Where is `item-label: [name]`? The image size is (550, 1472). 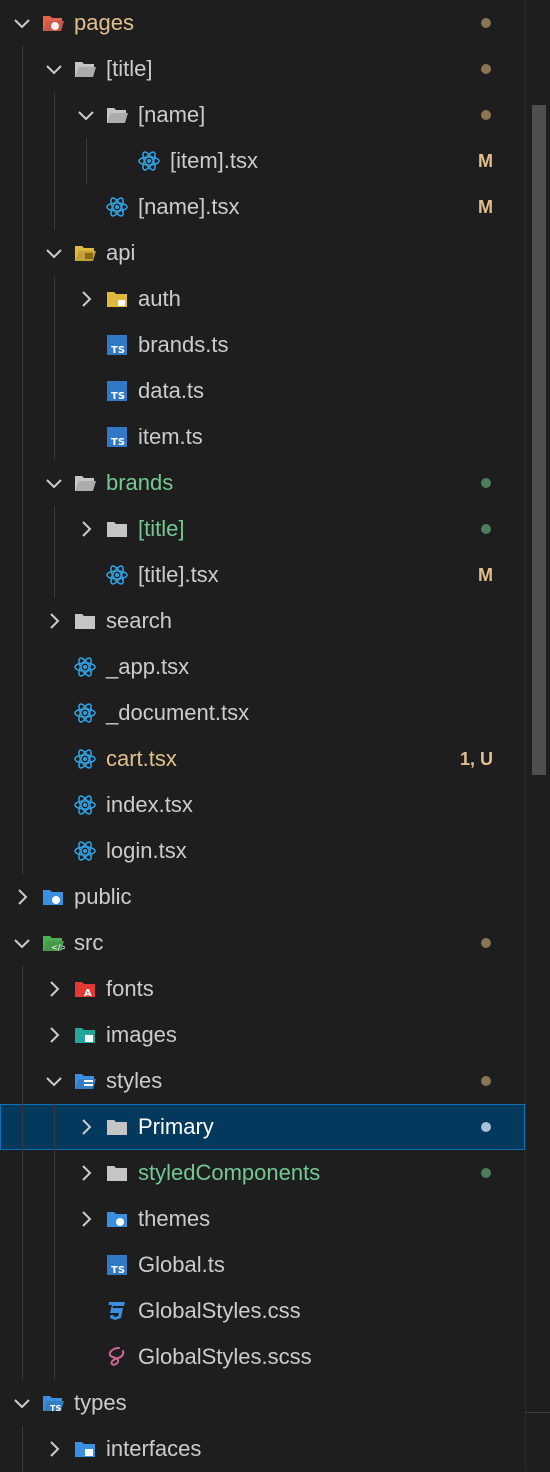
item-label: [name] is located at coordinates (172, 114).